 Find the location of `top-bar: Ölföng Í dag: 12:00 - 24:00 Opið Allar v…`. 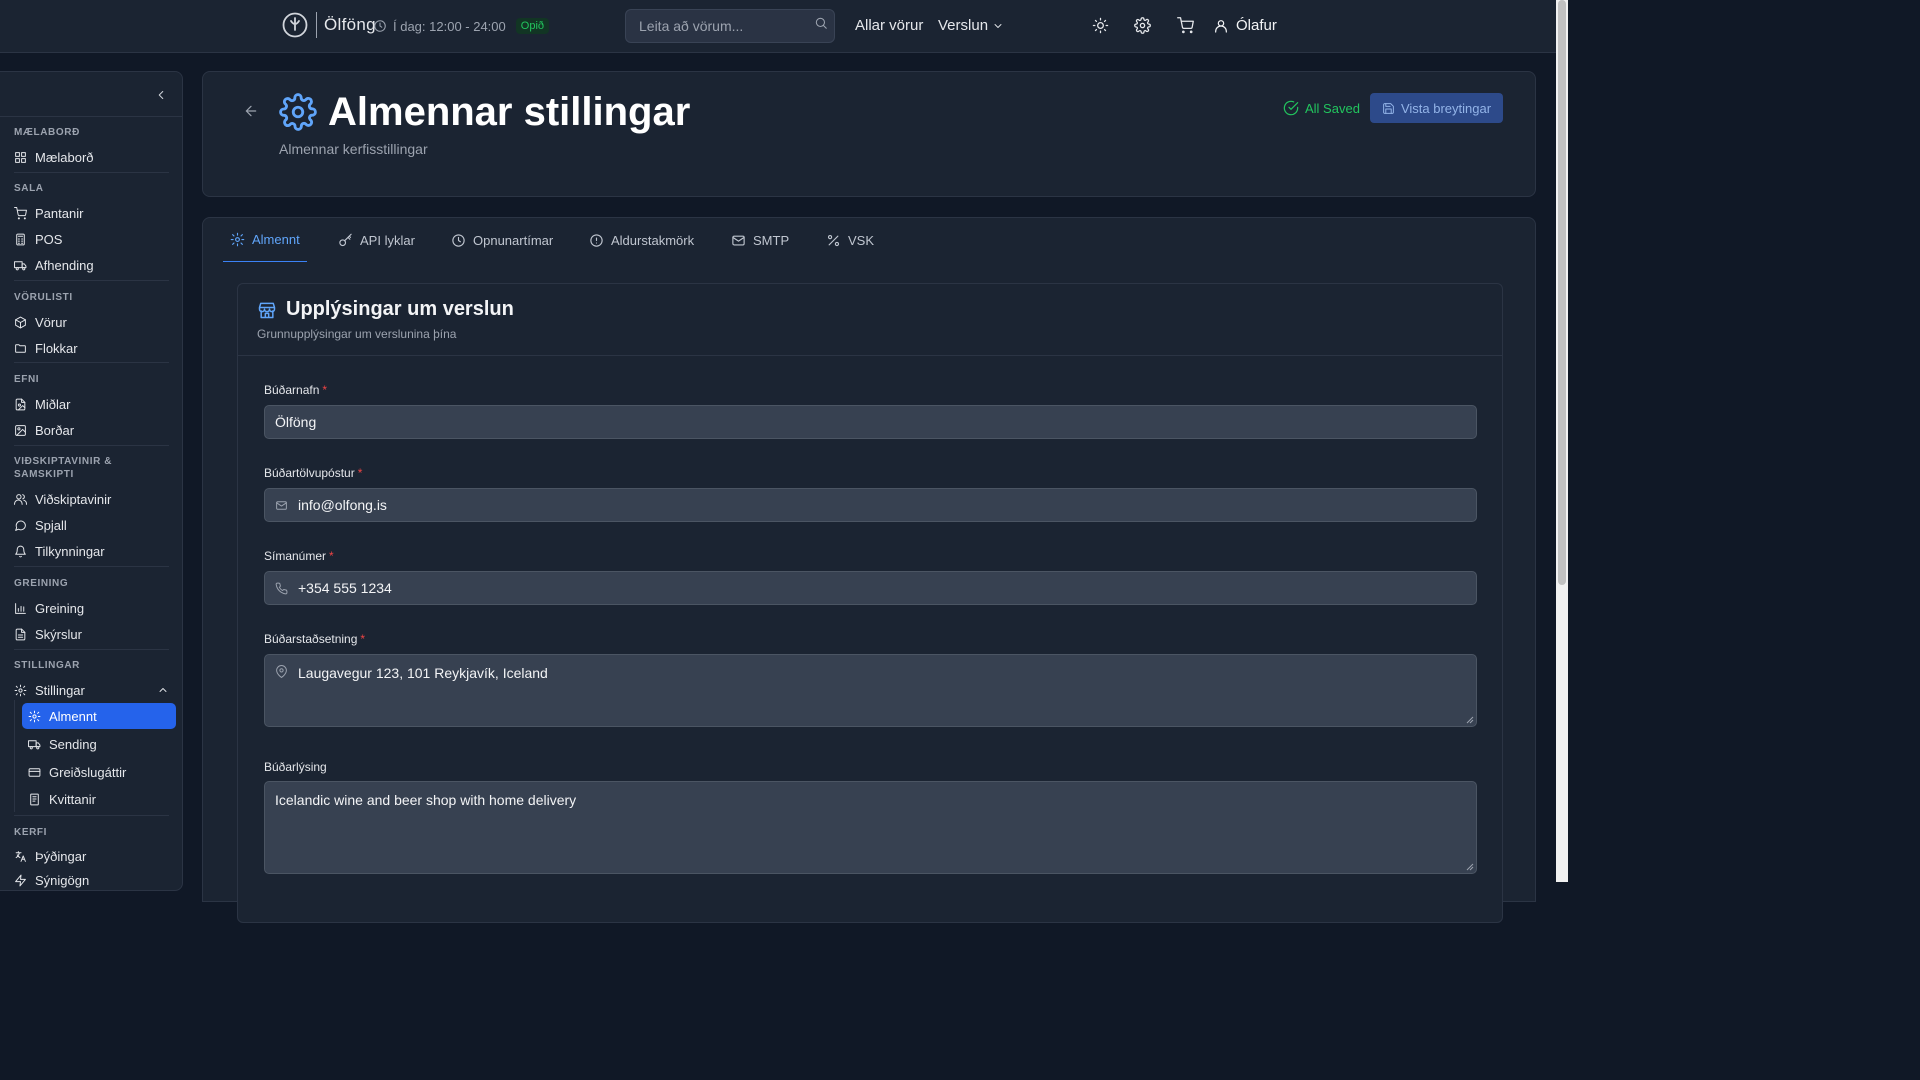

top-bar: Ölföng Í dag: 12:00 - 24:00 Opið Allar v… is located at coordinates (778, 26).